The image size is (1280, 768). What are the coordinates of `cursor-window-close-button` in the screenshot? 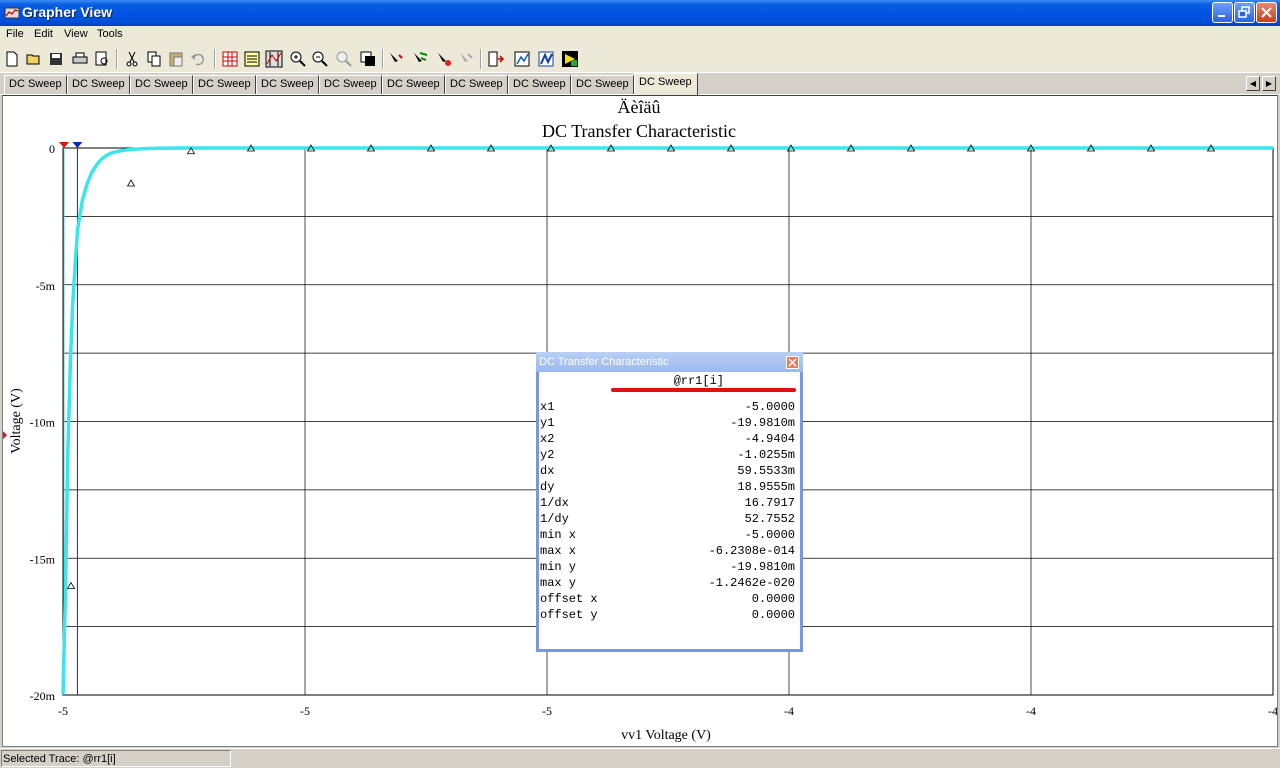 It's located at (792, 362).